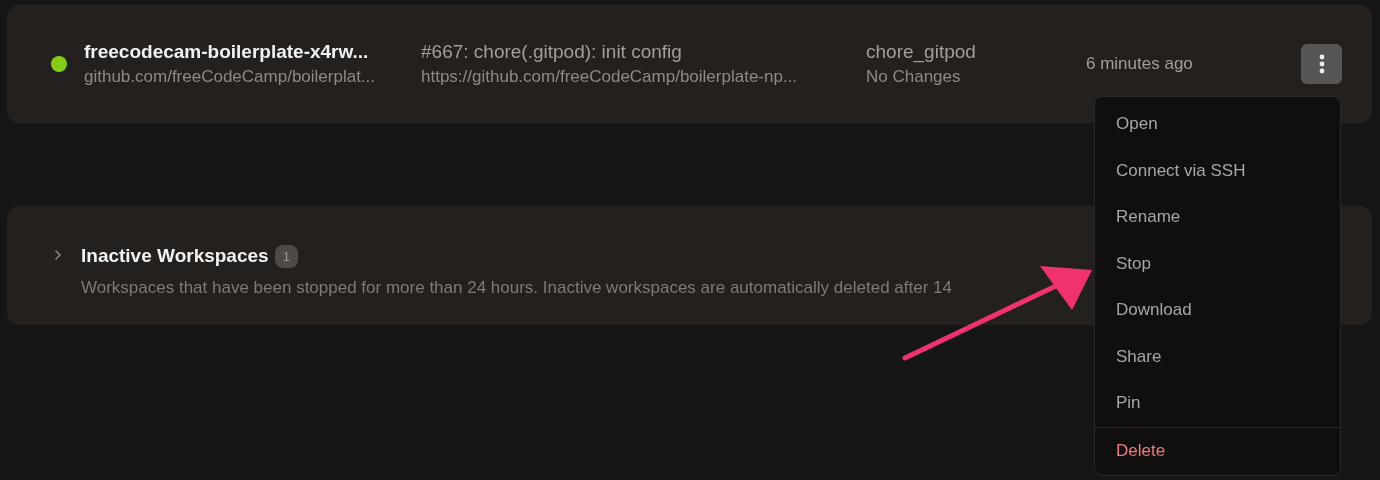 This screenshot has width=1380, height=480. What do you see at coordinates (1217, 310) in the screenshot?
I see `menu-item: Download` at bounding box center [1217, 310].